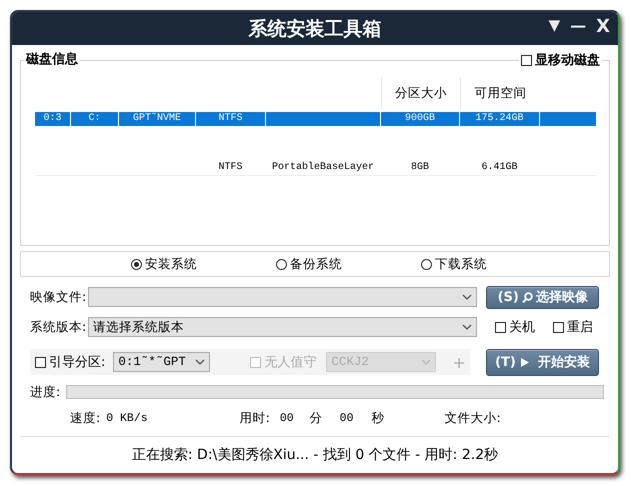  What do you see at coordinates (323, 168) in the screenshot?
I see `table-cell: PortableBaseLayer` at bounding box center [323, 168].